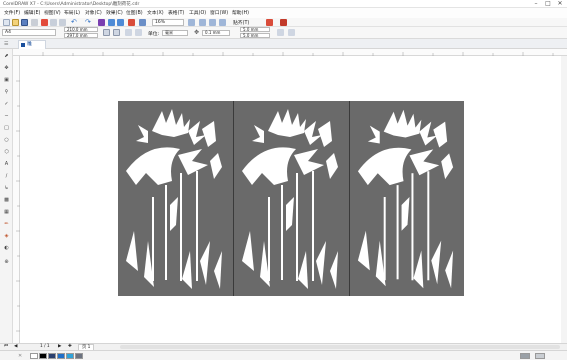 The width and height of the screenshot is (567, 360). What do you see at coordinates (197, 12) in the screenshot?
I see `menu-tools: 工具(O)` at bounding box center [197, 12].